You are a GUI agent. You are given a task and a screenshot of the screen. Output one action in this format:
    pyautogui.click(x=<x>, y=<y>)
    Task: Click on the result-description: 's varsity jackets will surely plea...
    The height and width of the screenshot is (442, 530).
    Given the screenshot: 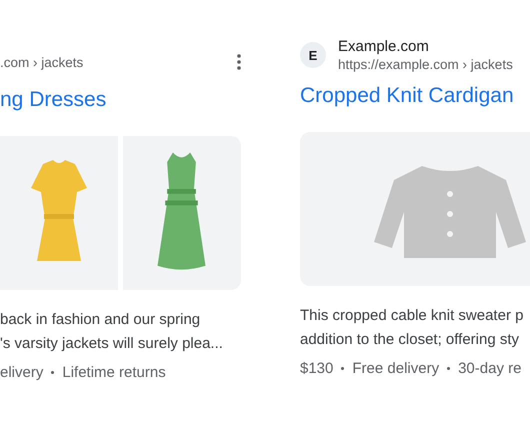 What is the action you would take?
    pyautogui.click(x=112, y=344)
    